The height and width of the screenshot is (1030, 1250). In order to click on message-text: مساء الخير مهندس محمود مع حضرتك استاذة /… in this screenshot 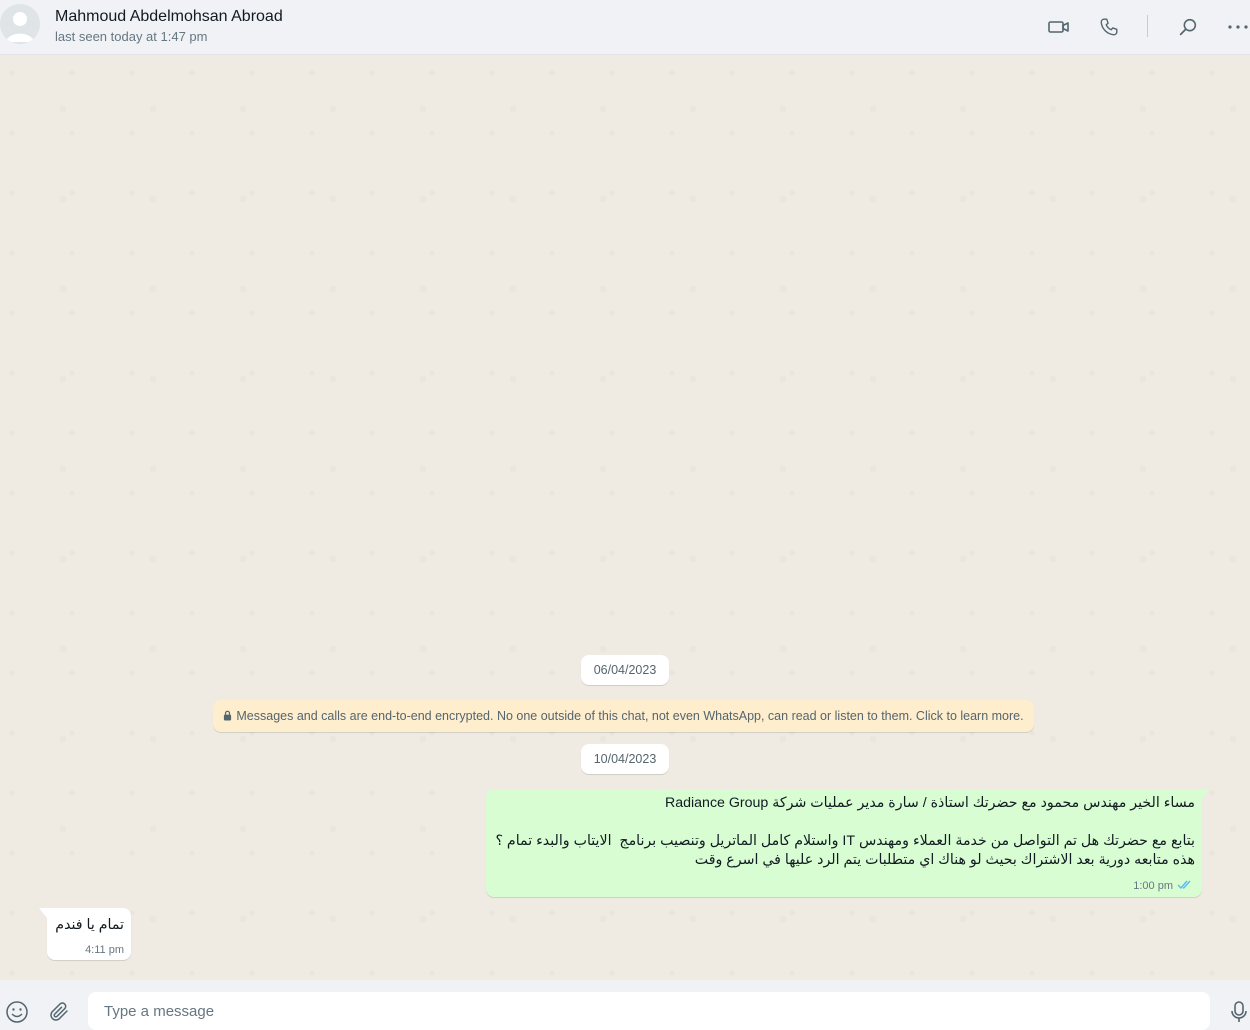, I will do `click(845, 831)`.